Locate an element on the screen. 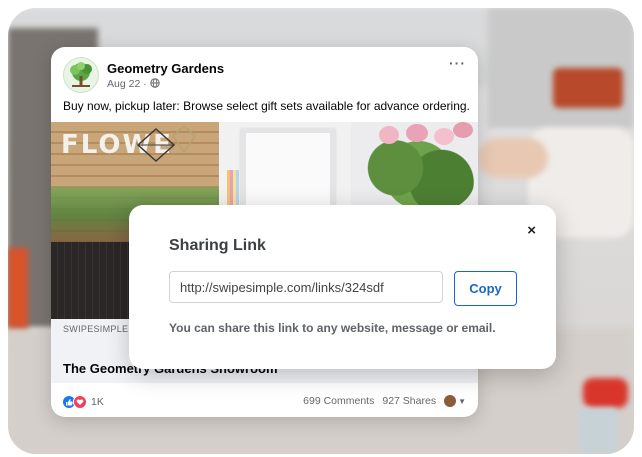  engagement-stats: 699 Comments 927 Shares ▼ is located at coordinates (384, 401).